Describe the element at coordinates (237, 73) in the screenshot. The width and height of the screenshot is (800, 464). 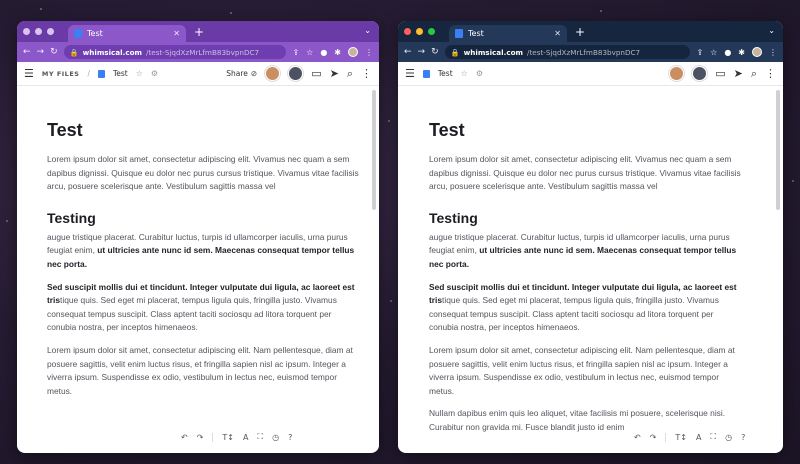
I see `share-label: Share` at that location.